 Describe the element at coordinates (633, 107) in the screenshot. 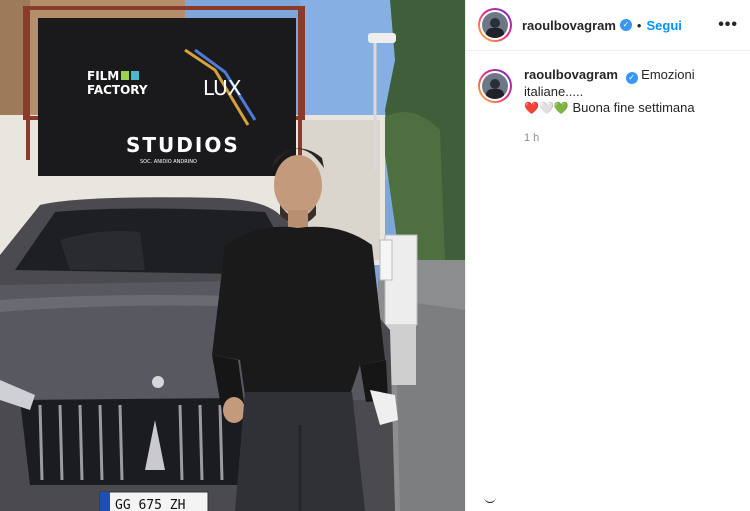

I see `caption-body: Buona fine settimana` at that location.